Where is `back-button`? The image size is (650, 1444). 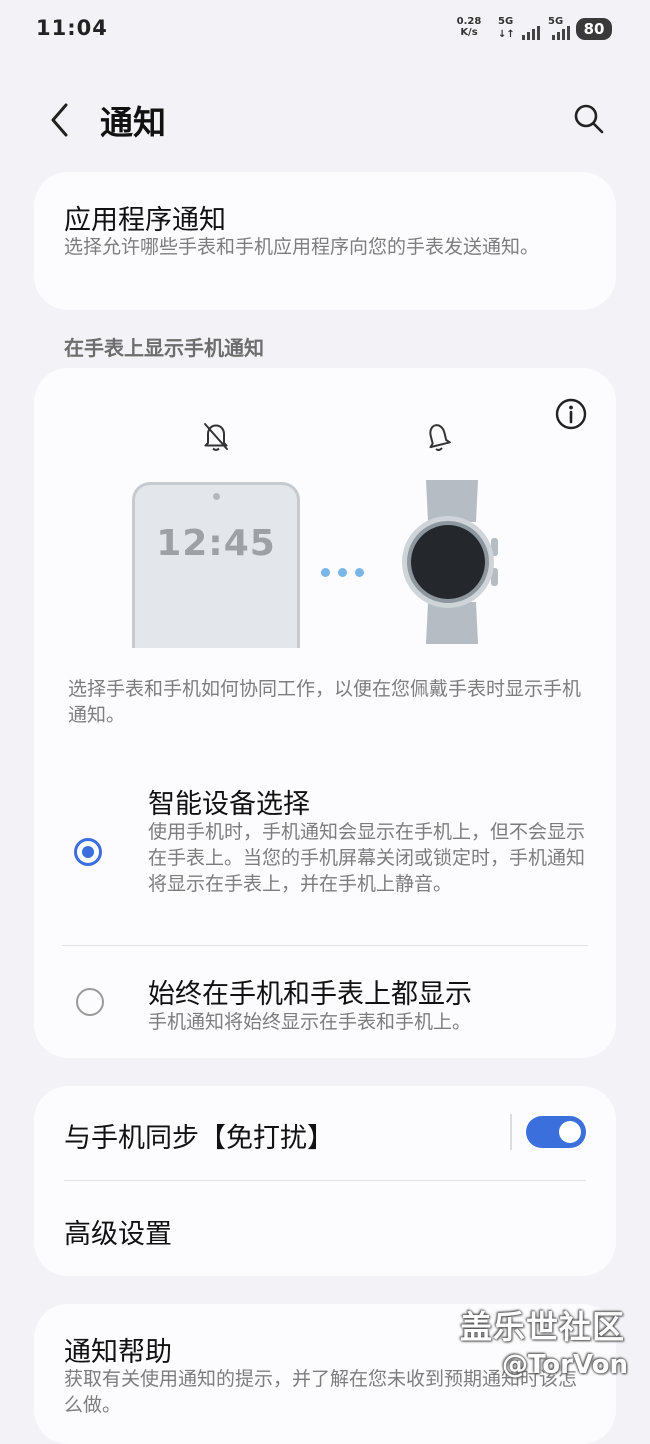 back-button is located at coordinates (61, 120).